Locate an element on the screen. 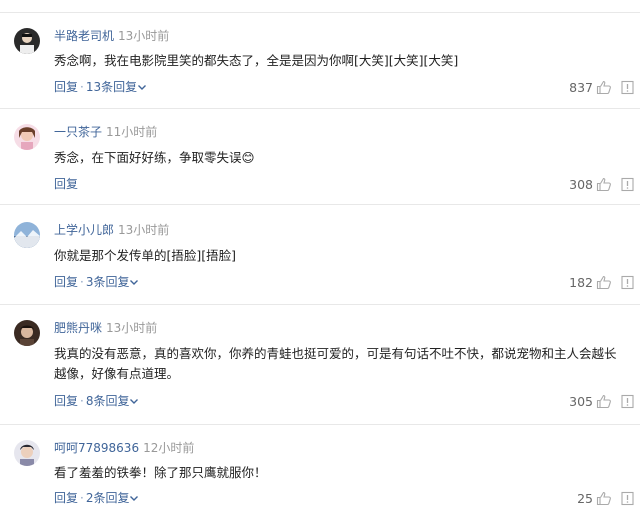 This screenshot has width=640, height=510. comment-text: 秀念啊，我在电影院里笑的都失态了，全是是因为你啊[大笑][大笑][大笑] is located at coordinates (256, 60).